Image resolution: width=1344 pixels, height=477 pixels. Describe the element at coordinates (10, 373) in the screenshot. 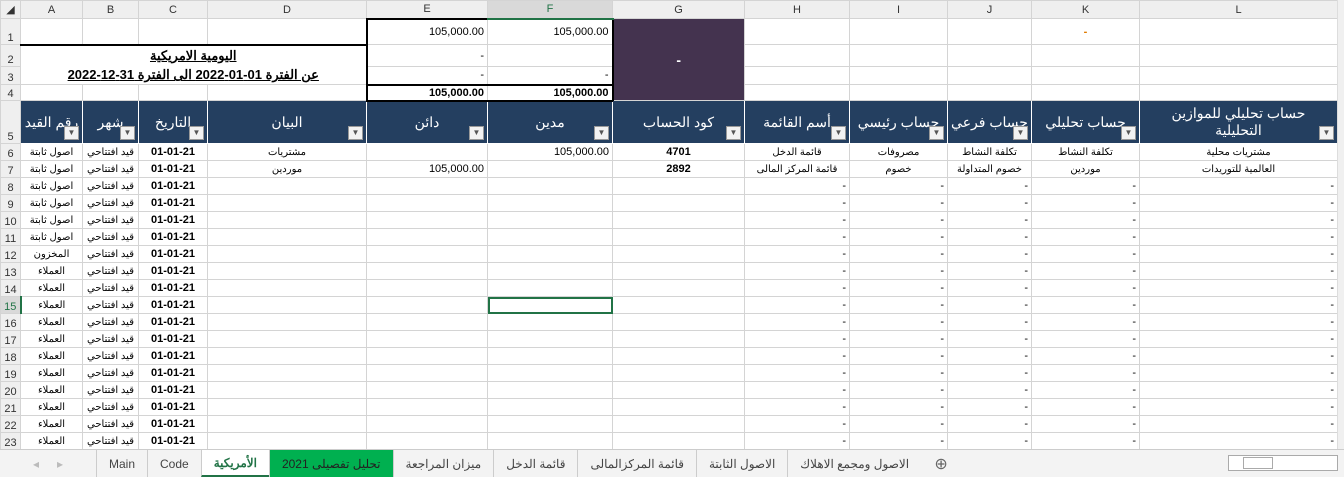

I see `row-header: 19` at that location.